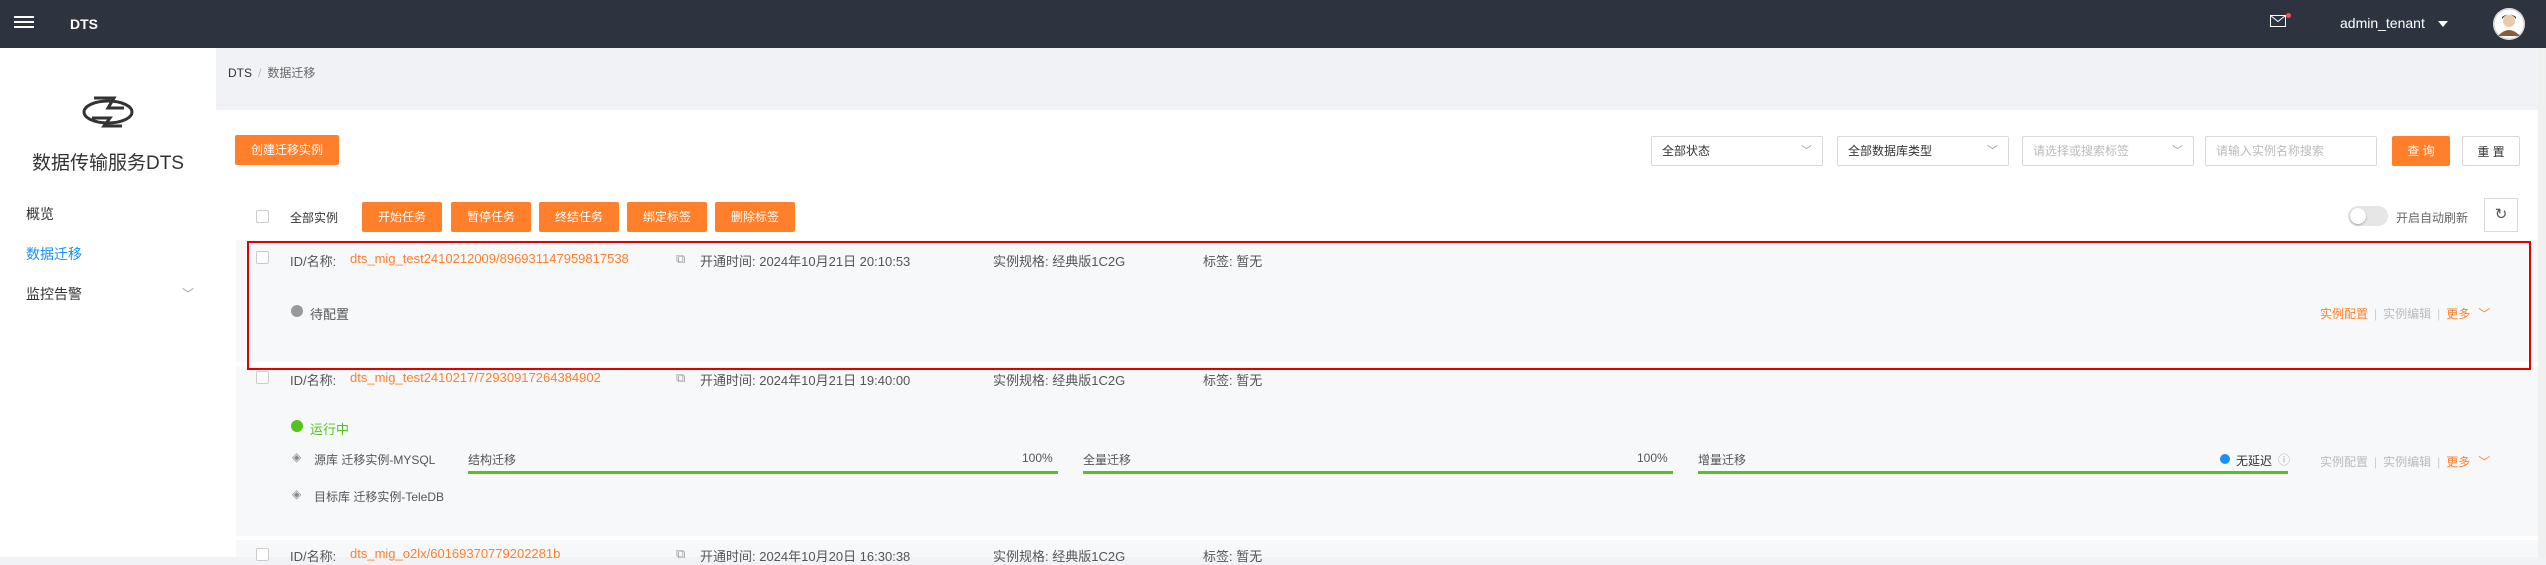 This screenshot has width=2546, height=565. Describe the element at coordinates (2432, 218) in the screenshot. I see `auto-refresh-label: 开启自动刷新` at that location.